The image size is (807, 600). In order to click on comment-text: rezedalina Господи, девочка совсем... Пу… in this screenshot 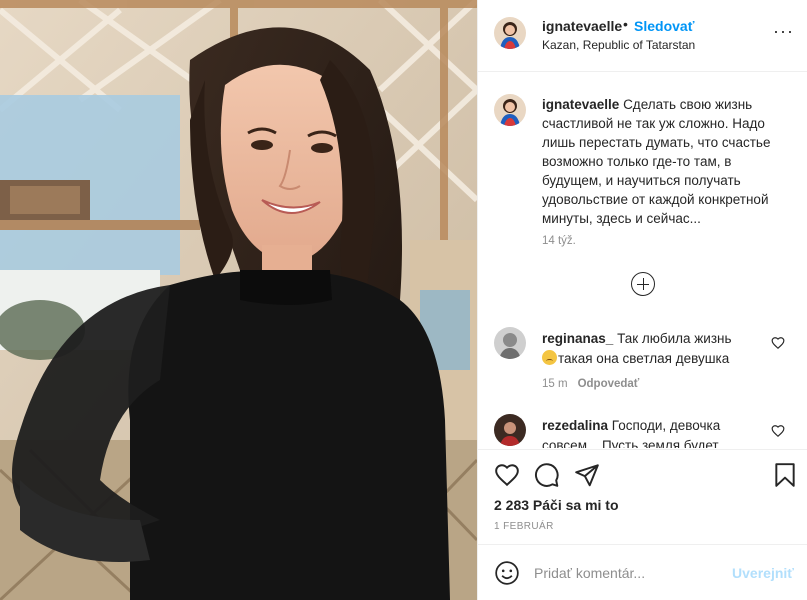, I will do `click(652, 432)`.